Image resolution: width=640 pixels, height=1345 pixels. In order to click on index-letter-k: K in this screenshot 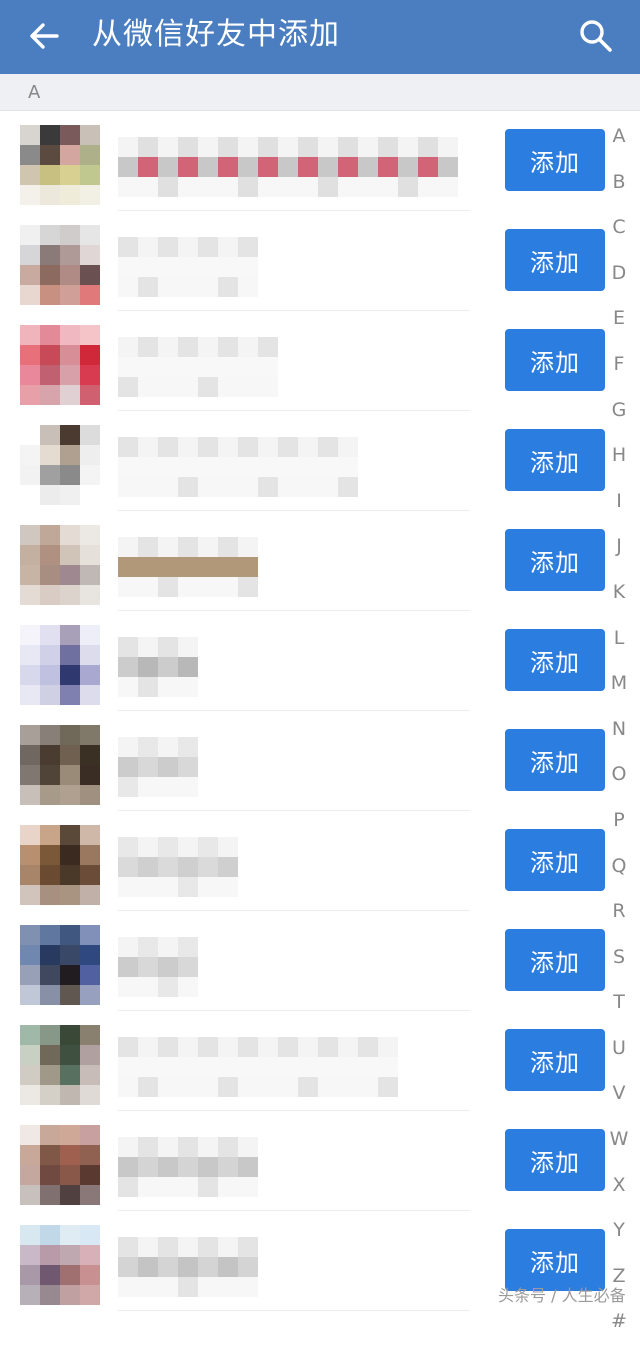, I will do `click(619, 593)`.